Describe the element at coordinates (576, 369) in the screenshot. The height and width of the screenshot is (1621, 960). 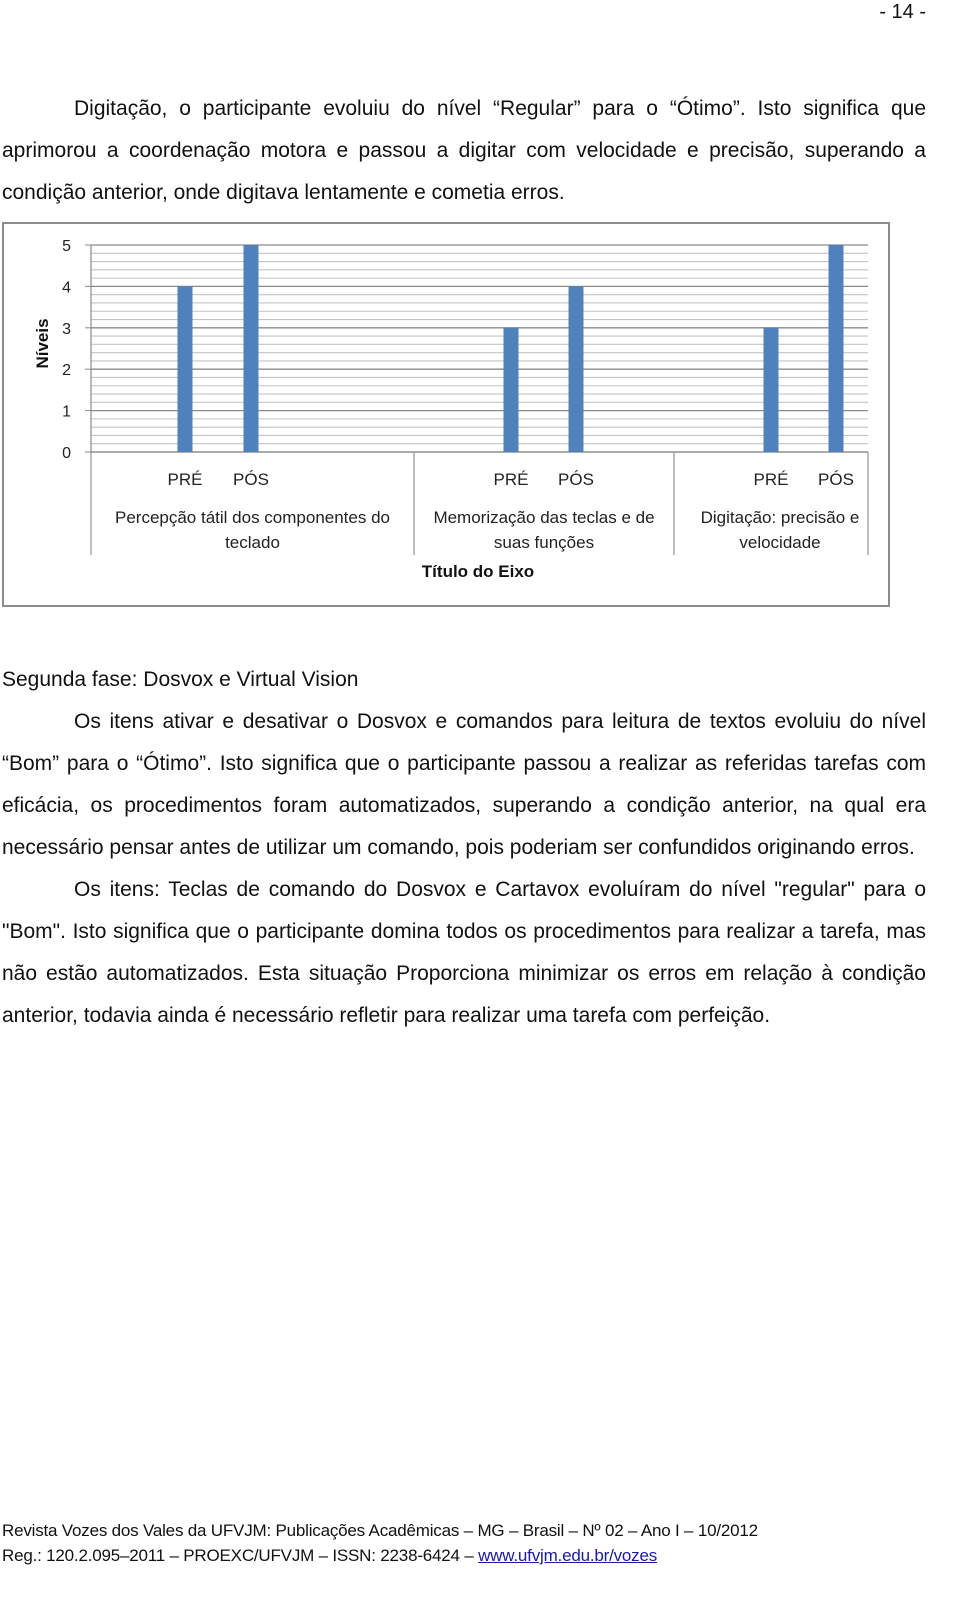
I see `bar-pós-group-2` at that location.